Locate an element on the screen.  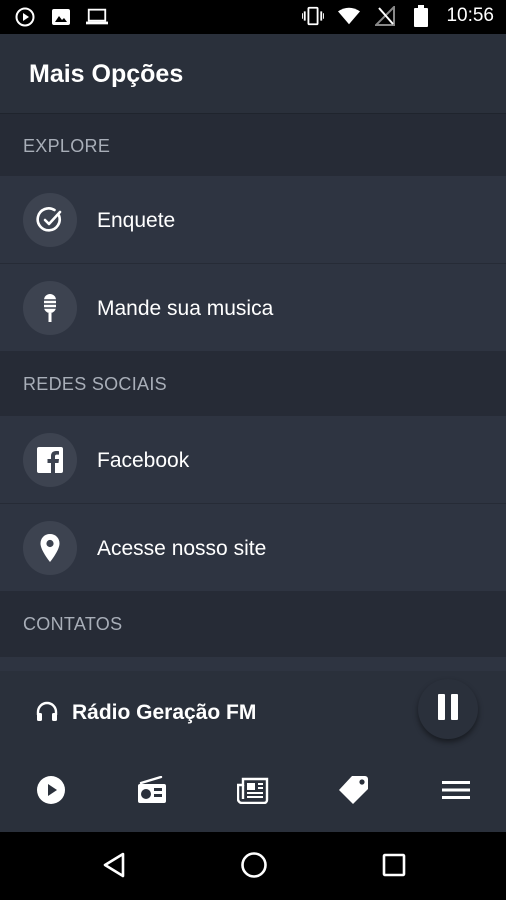
menu-item-enquete: Enquete is located at coordinates (253, 220).